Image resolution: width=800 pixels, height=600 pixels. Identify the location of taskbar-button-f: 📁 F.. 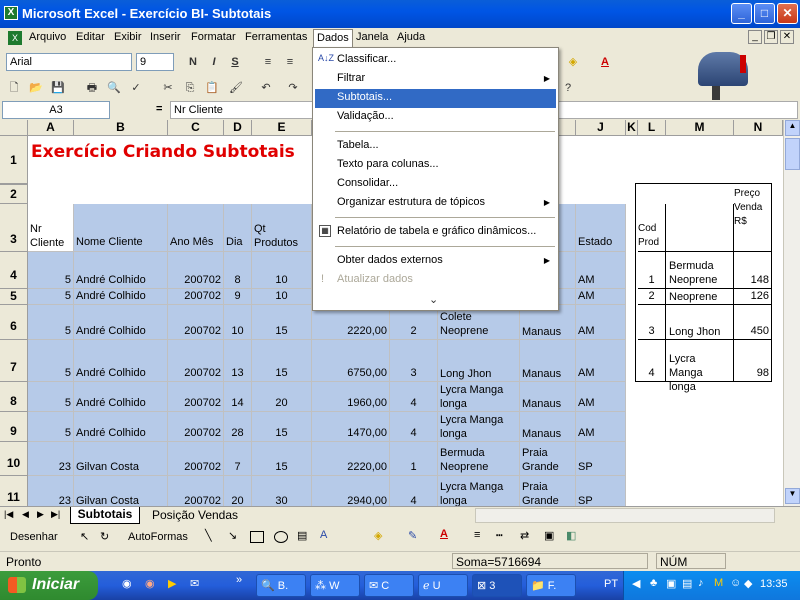
(551, 585).